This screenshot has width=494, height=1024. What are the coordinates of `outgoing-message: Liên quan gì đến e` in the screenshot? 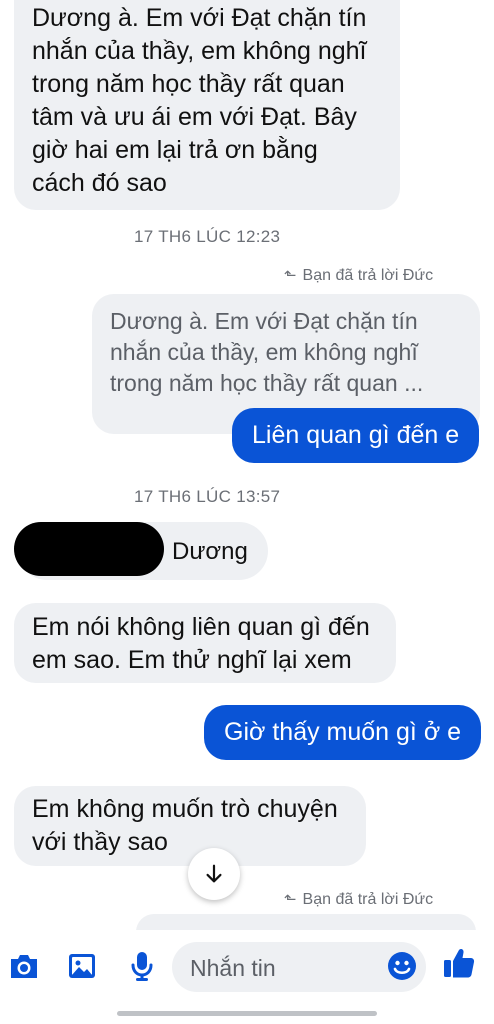 It's located at (356, 435).